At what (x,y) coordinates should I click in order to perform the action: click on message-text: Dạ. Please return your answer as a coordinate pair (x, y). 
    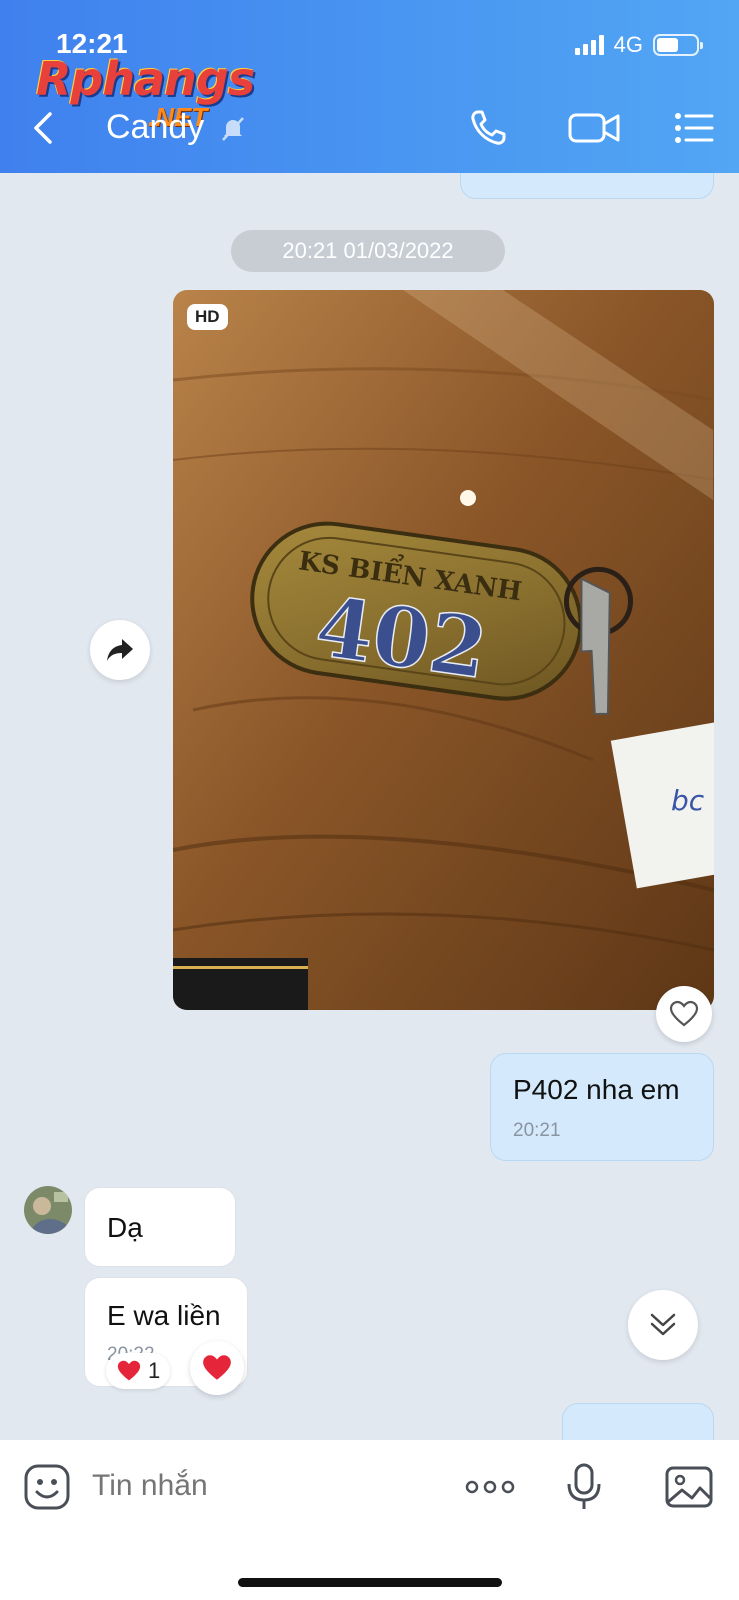
    Looking at the image, I should click on (125, 1227).